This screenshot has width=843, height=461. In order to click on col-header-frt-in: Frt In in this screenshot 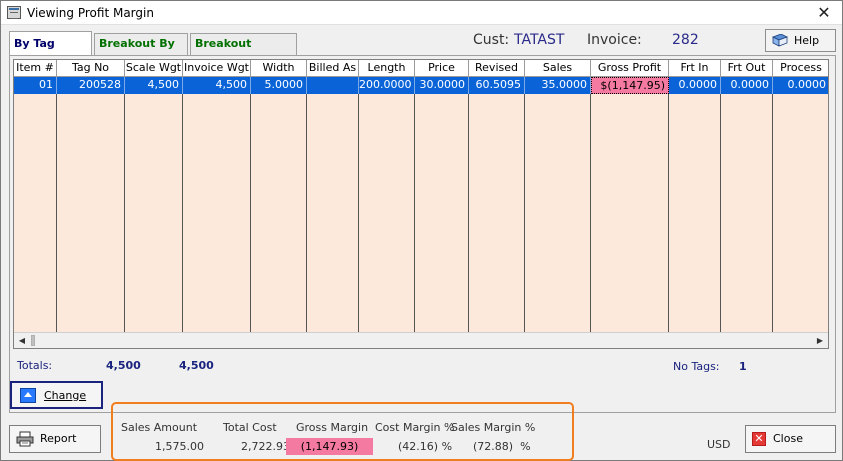, I will do `click(695, 68)`.